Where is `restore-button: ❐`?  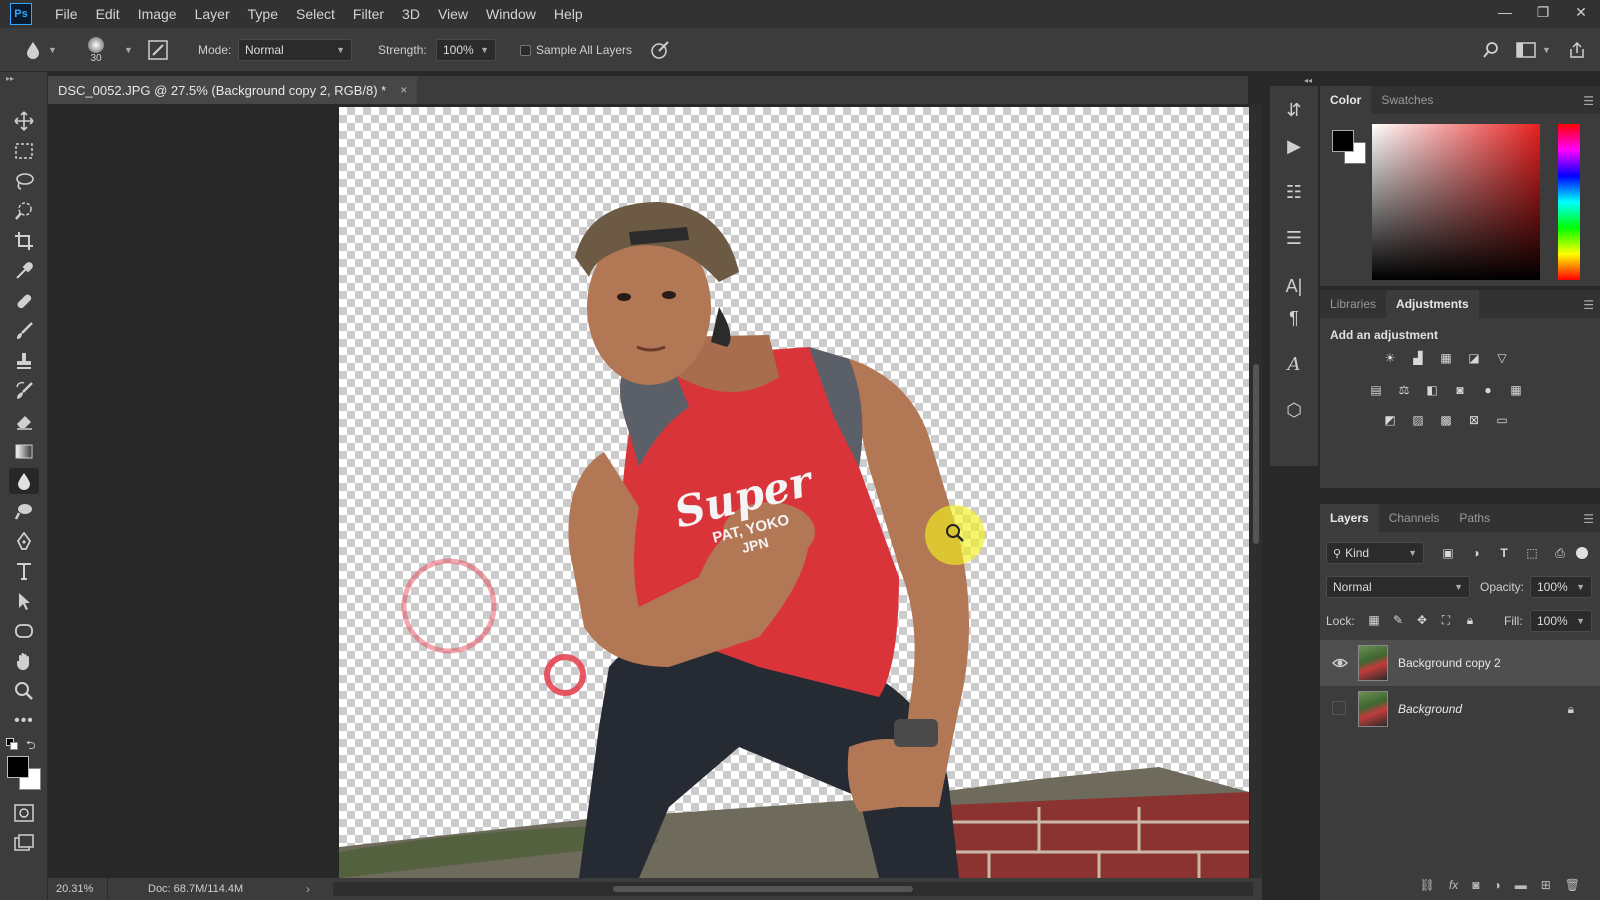 restore-button: ❐ is located at coordinates (1543, 12).